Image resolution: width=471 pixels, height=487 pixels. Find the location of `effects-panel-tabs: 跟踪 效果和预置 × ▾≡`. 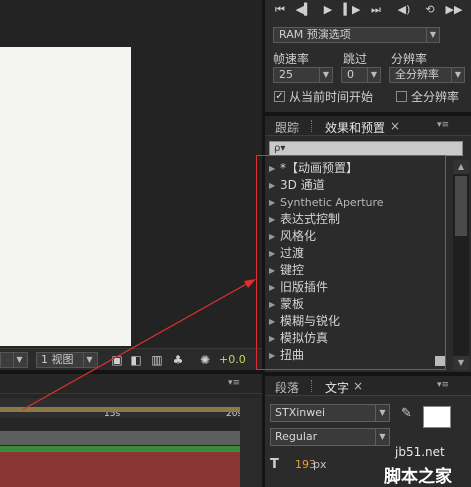

effects-panel-tabs: 跟踪 效果和预置 × ▾≡ is located at coordinates (368, 126).